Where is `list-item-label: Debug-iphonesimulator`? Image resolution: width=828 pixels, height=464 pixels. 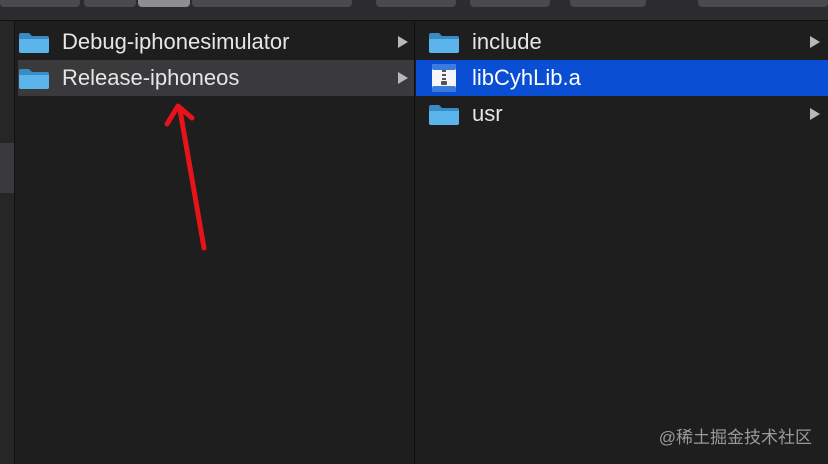
list-item-label: Debug-iphonesimulator is located at coordinates (176, 41).